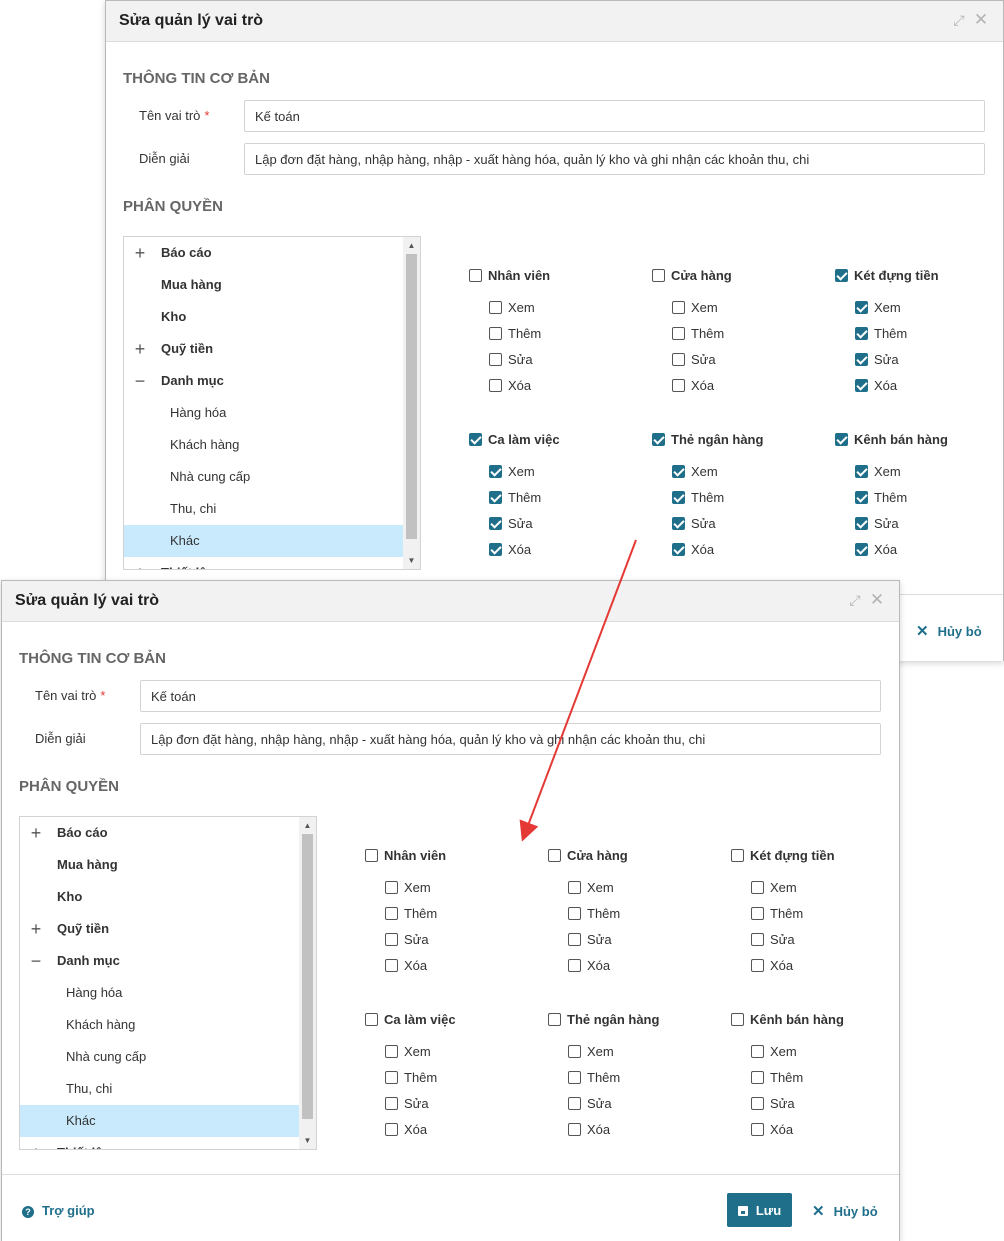 The height and width of the screenshot is (1241, 1004). I want to click on permission-group-checkbox: Kênh bán hàng, so click(891, 439).